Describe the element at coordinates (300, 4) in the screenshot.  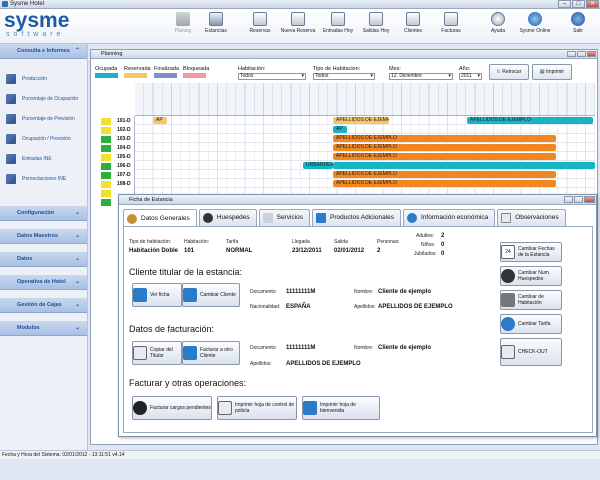
I see `window-titlebar: Sysme Hotel – □ ✕` at that location.